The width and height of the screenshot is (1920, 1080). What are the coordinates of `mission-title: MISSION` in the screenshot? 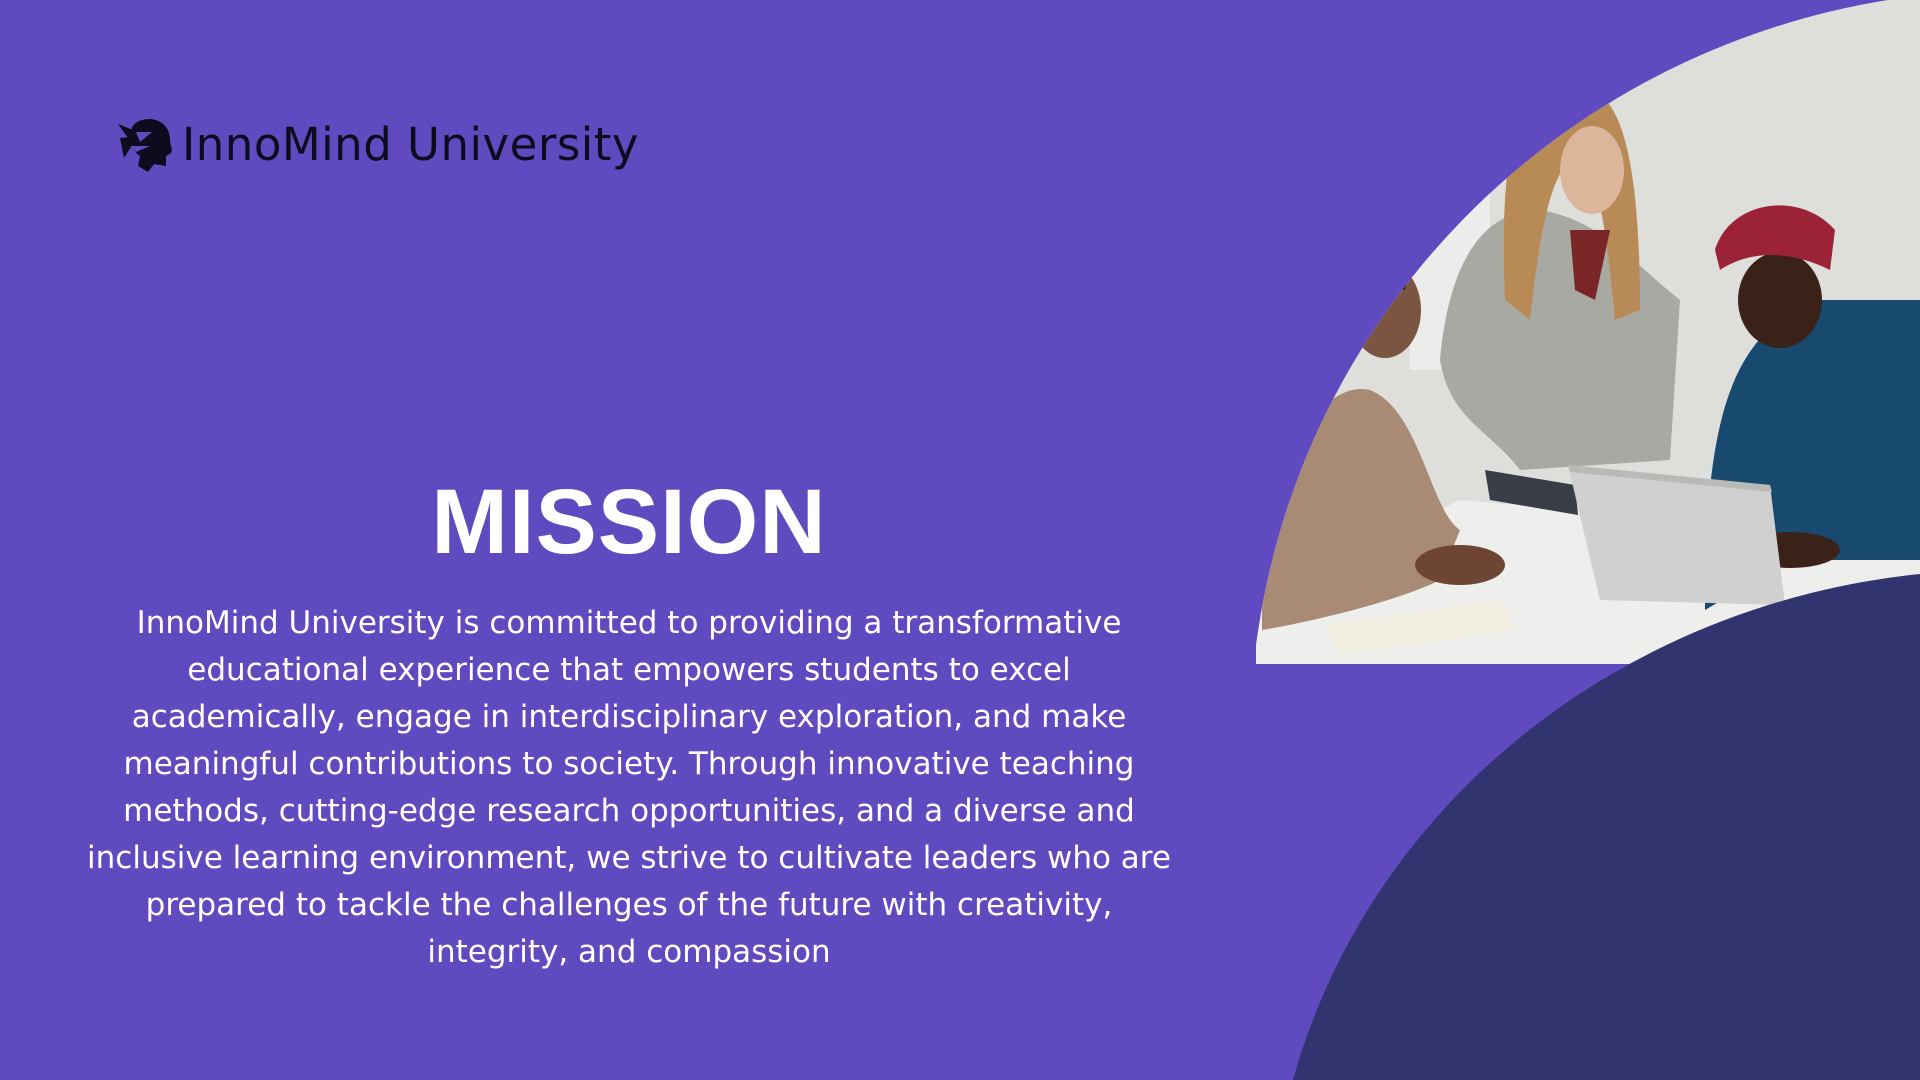 It's located at (629, 522).